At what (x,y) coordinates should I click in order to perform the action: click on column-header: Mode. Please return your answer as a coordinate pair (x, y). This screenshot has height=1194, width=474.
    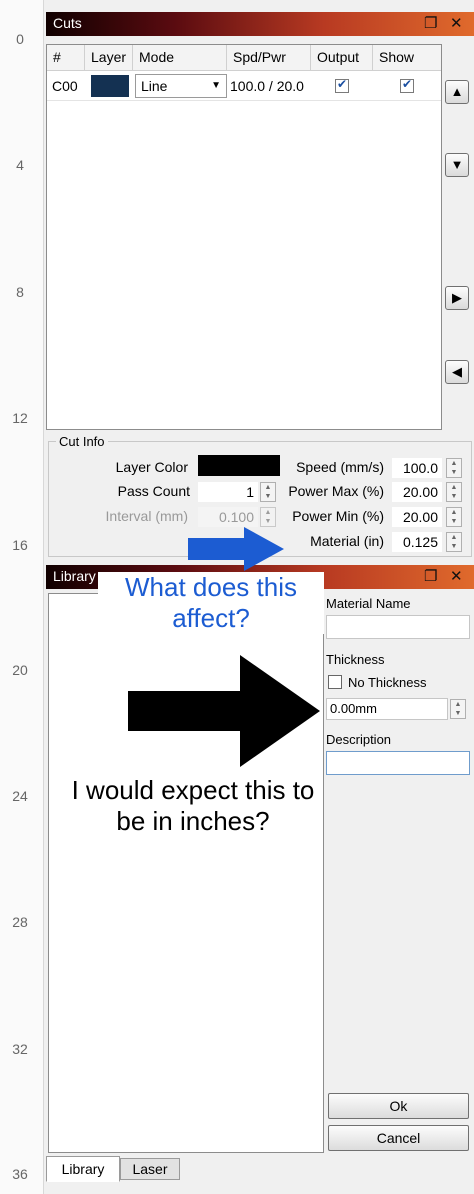
    Looking at the image, I should click on (180, 58).